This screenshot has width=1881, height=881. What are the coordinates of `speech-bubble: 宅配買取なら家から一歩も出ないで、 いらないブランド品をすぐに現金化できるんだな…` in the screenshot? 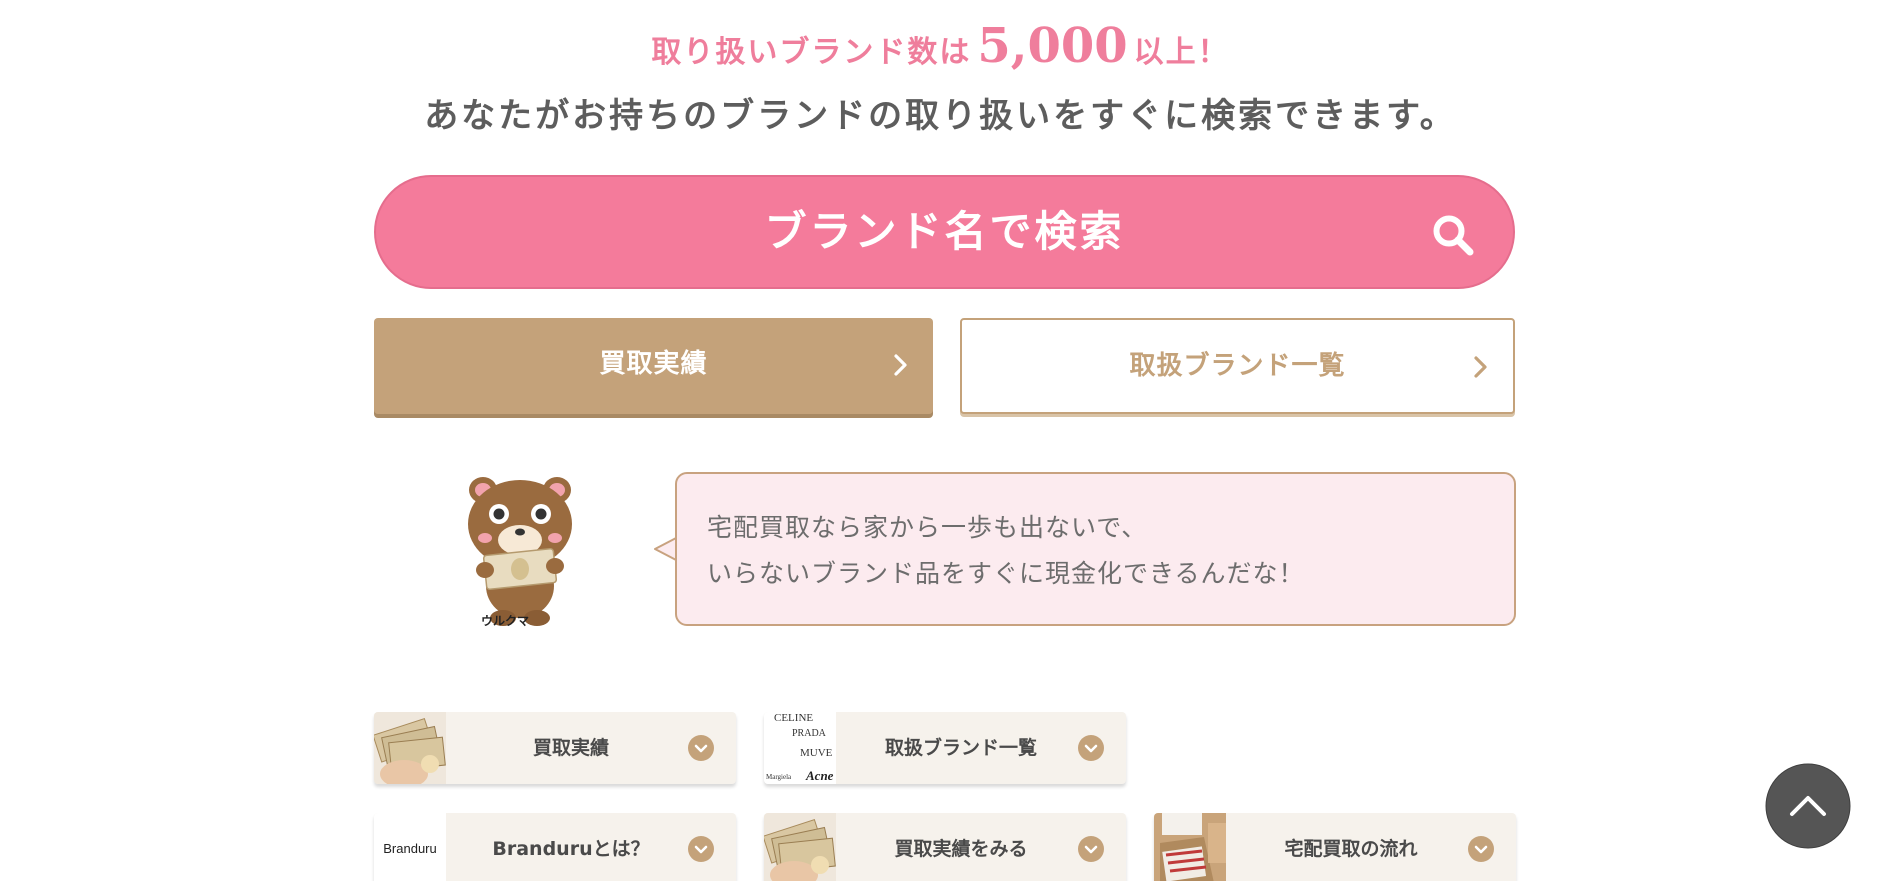 It's located at (1095, 549).